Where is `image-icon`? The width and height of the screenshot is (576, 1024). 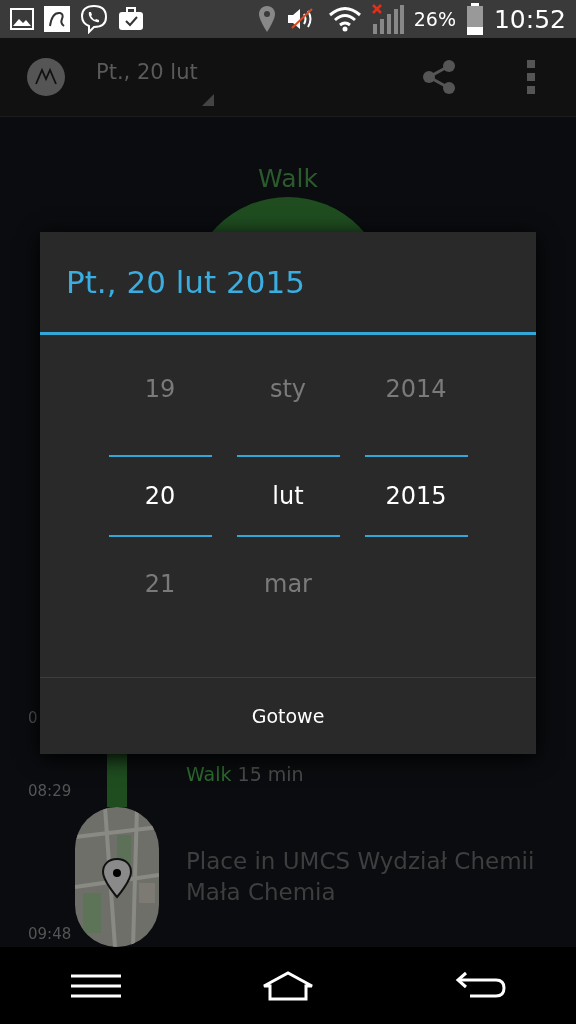
image-icon is located at coordinates (22, 19).